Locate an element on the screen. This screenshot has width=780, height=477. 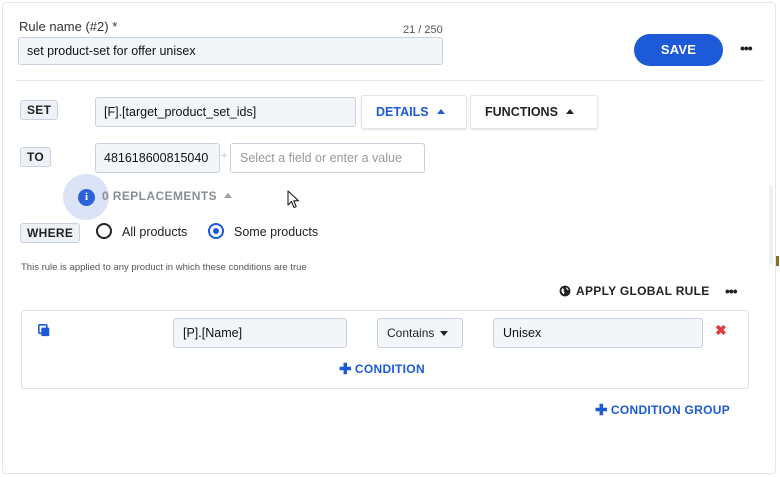
info-icon: i is located at coordinates (86, 197).